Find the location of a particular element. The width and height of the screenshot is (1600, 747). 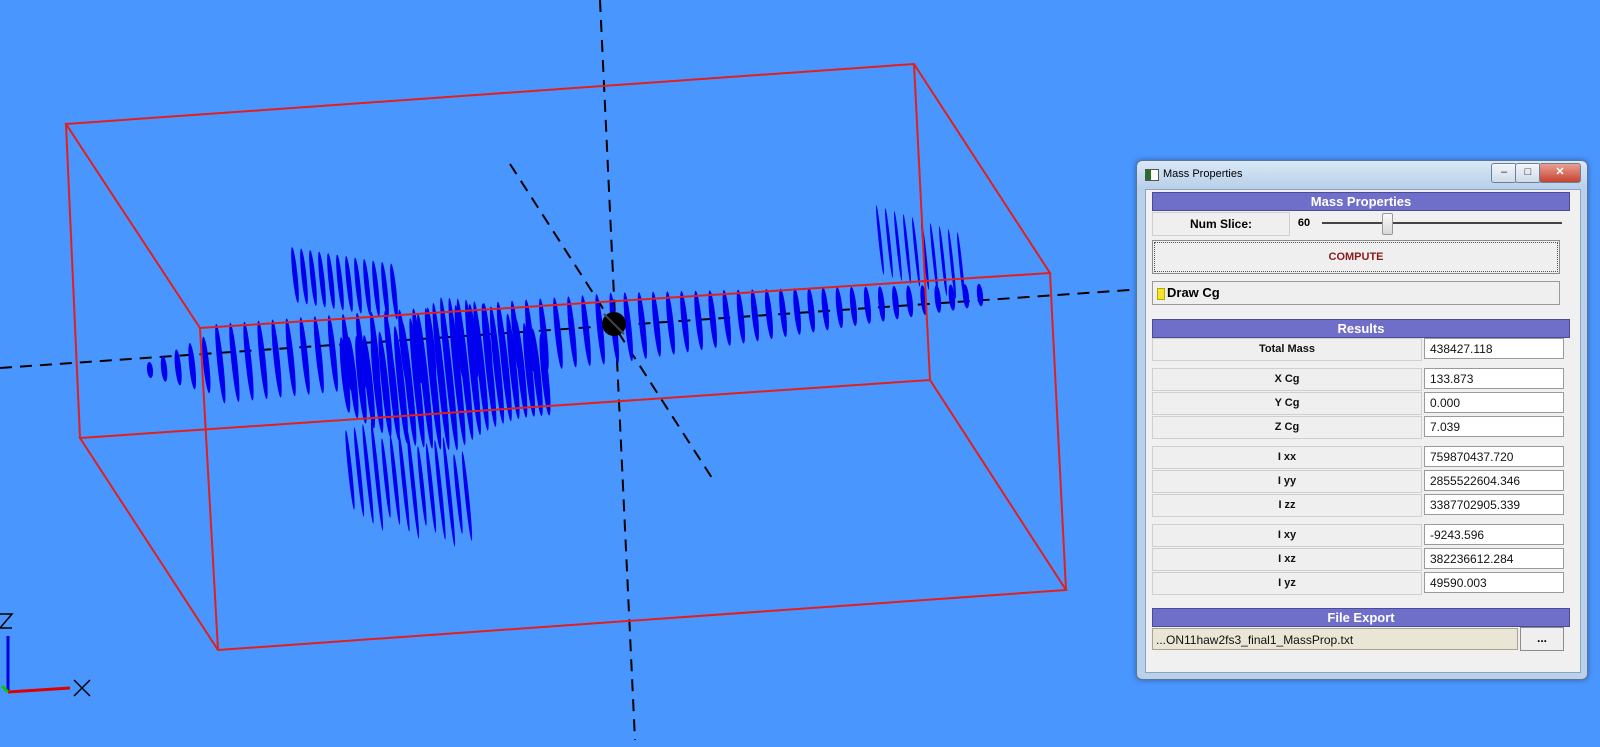

izz-label: I zz is located at coordinates (1287, 505).